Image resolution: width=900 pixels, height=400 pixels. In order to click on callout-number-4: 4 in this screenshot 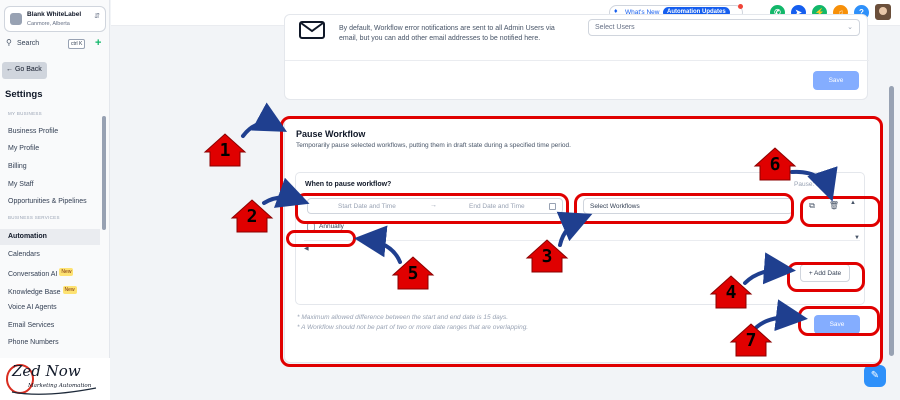, I will do `click(731, 292)`.